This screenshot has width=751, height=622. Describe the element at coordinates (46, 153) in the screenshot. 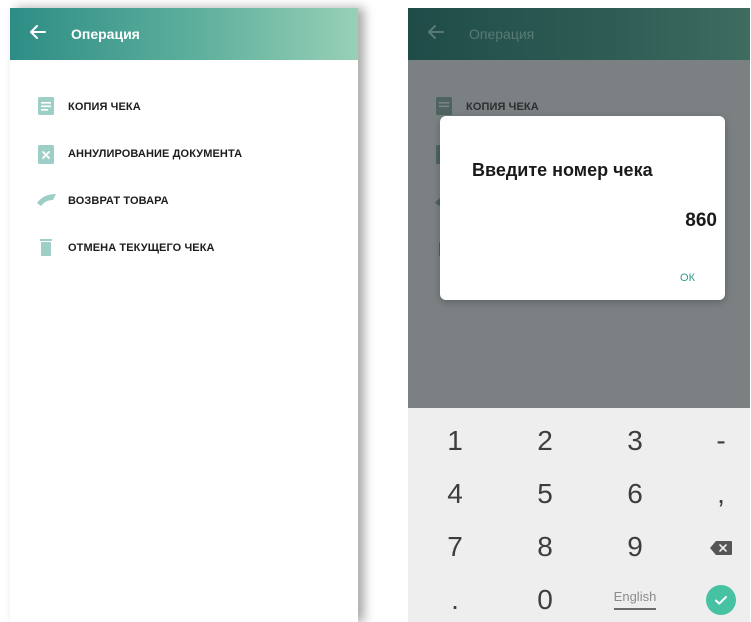

I see `document-cancel-icon` at that location.